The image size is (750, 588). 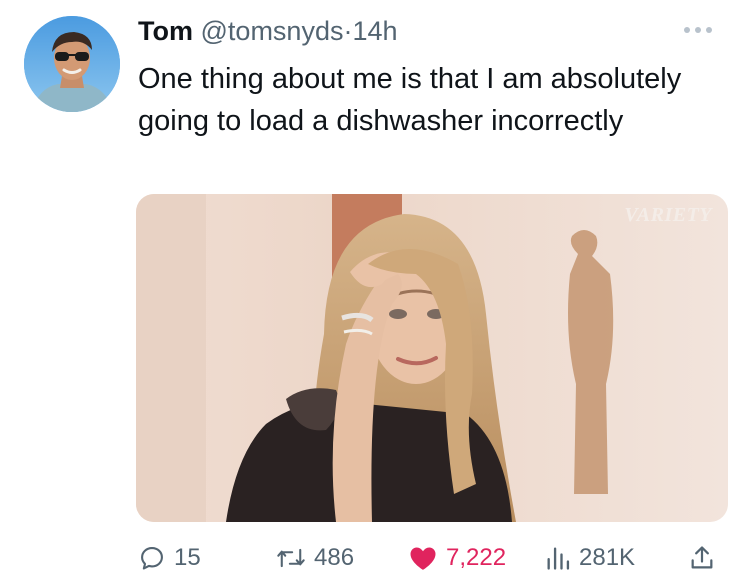 I want to click on views-button: 281K, so click(x=590, y=558).